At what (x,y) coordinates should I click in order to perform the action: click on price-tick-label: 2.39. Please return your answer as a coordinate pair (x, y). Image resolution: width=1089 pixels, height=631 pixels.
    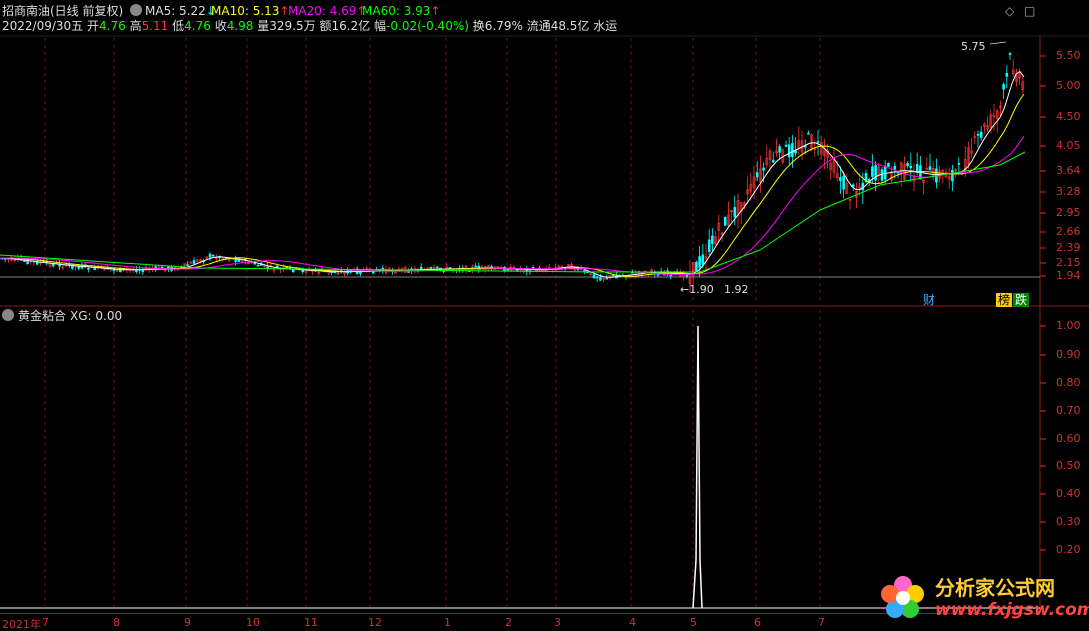
    Looking at the image, I should click on (1068, 247).